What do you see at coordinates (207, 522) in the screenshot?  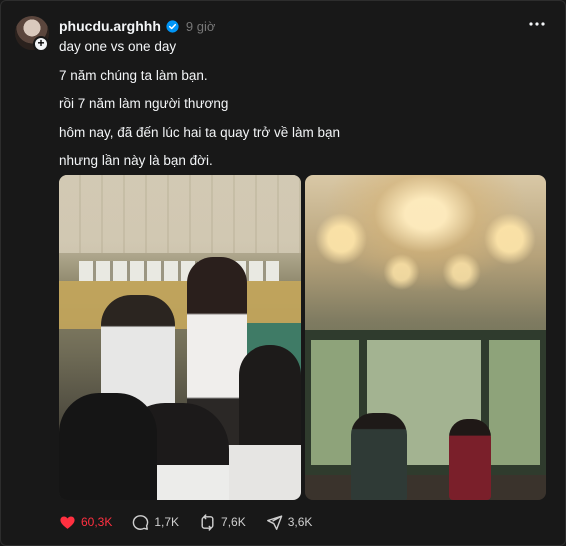 I see `repost-icon` at bounding box center [207, 522].